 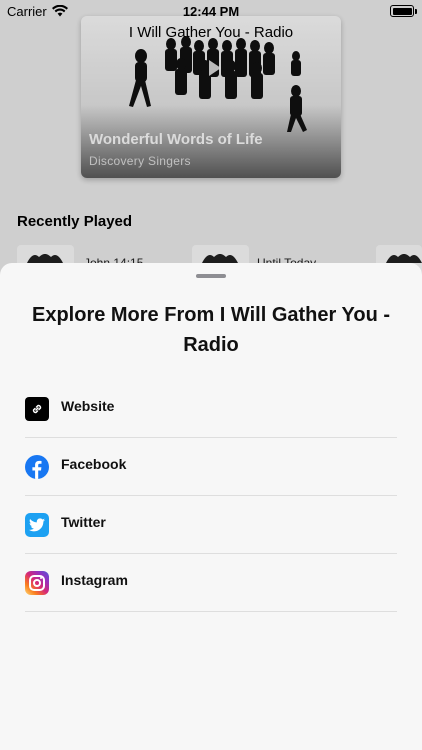 What do you see at coordinates (211, 276) in the screenshot?
I see `sheet-grabber` at bounding box center [211, 276].